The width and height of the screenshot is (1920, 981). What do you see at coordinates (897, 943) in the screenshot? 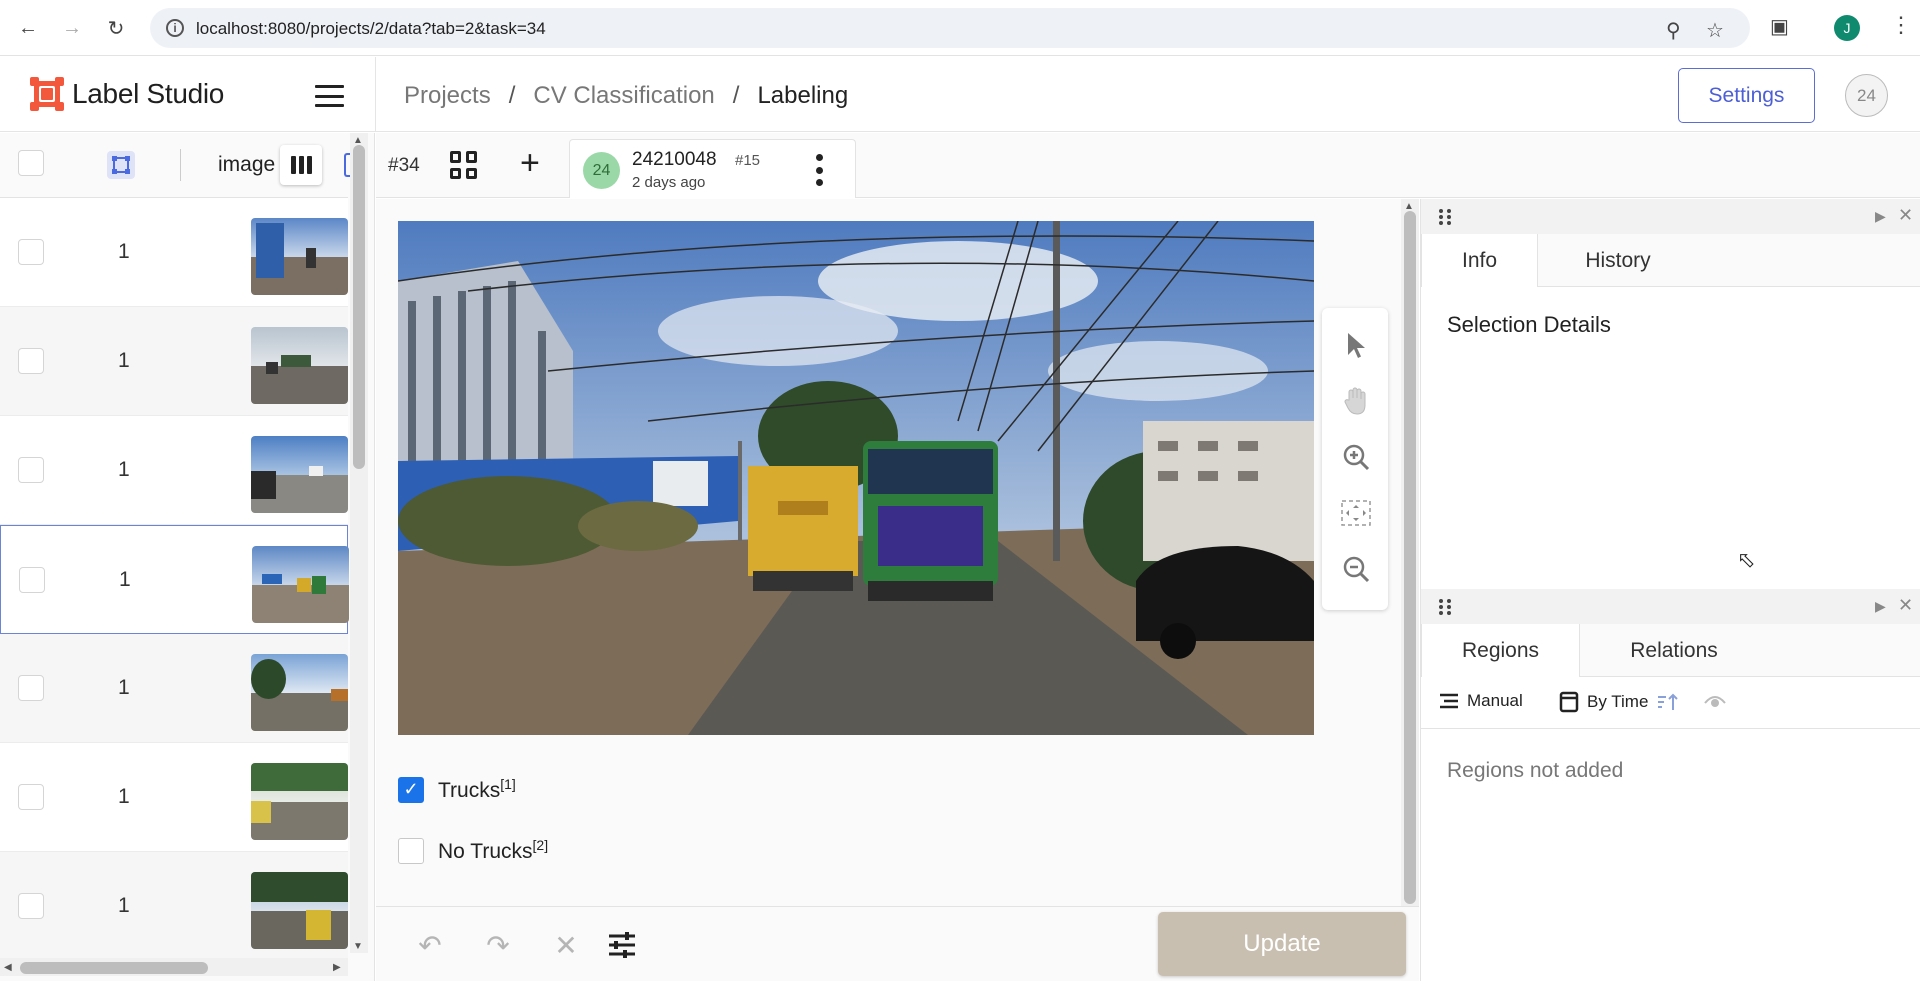
I see `annotation-controls-bar: ↶ ↷ ✕ Update` at bounding box center [897, 943].